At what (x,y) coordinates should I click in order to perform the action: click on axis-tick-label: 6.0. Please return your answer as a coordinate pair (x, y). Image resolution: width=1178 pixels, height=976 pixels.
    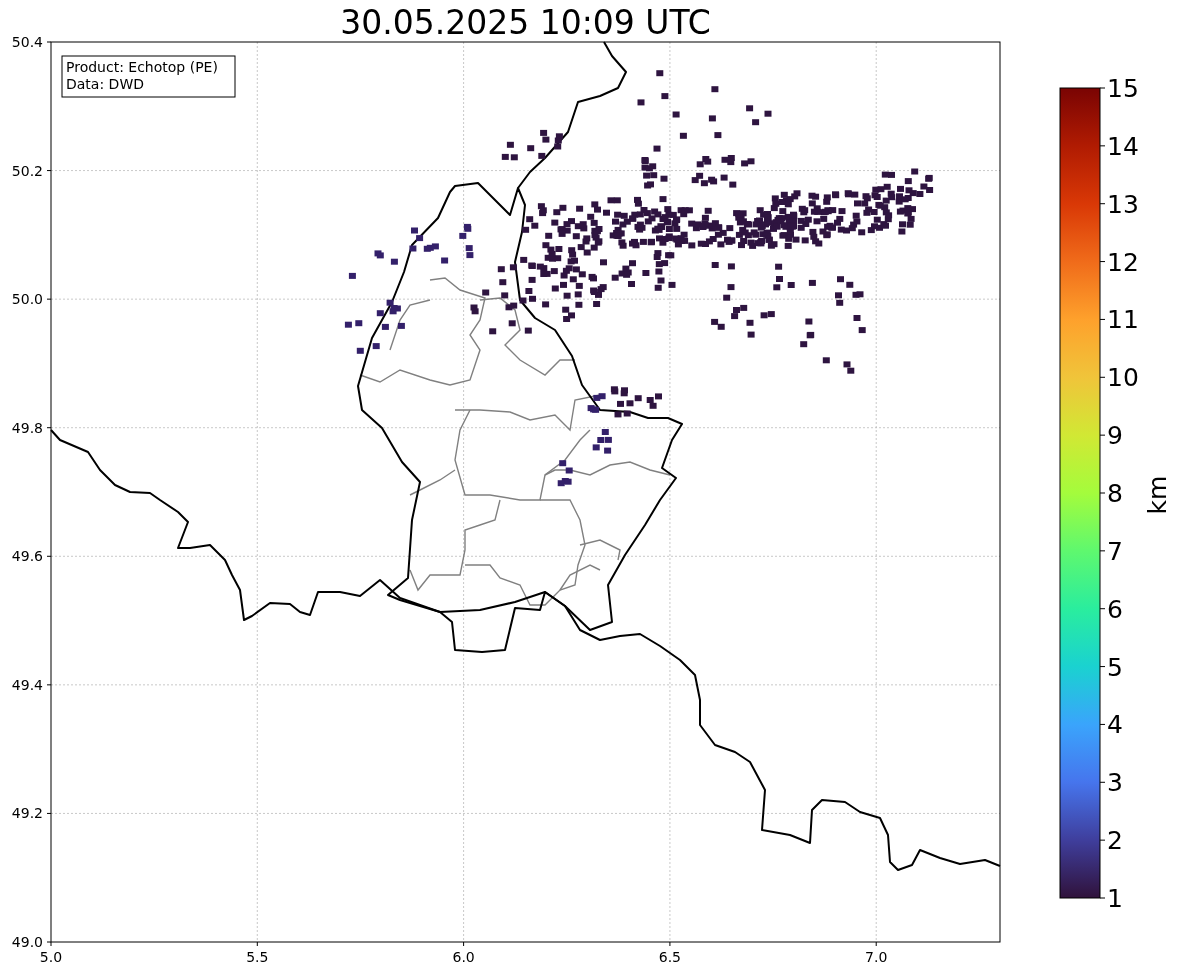
    Looking at the image, I should click on (463, 957).